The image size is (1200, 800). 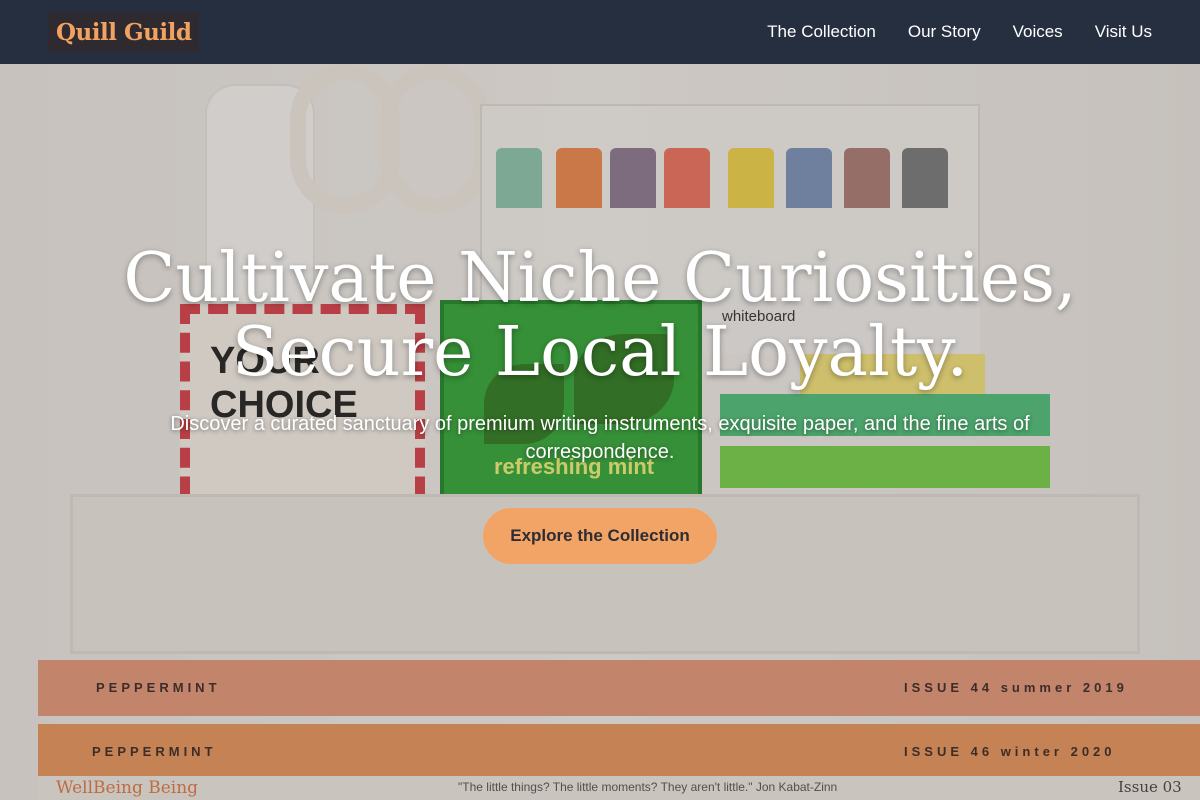 I want to click on brand-logo: Quill Guild, so click(x=124, y=32).